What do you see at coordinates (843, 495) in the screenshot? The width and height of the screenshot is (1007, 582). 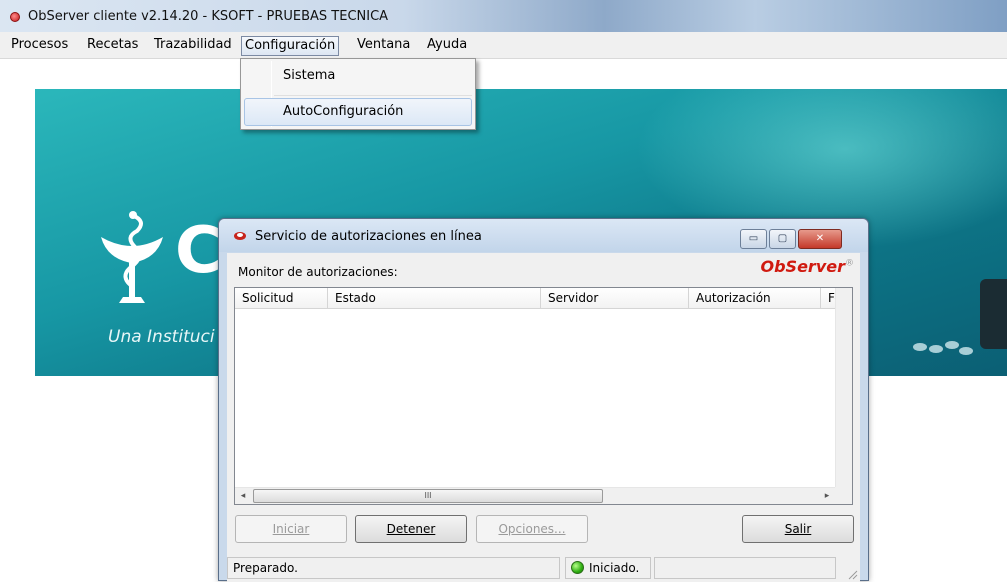 I see `scroll-corner` at bounding box center [843, 495].